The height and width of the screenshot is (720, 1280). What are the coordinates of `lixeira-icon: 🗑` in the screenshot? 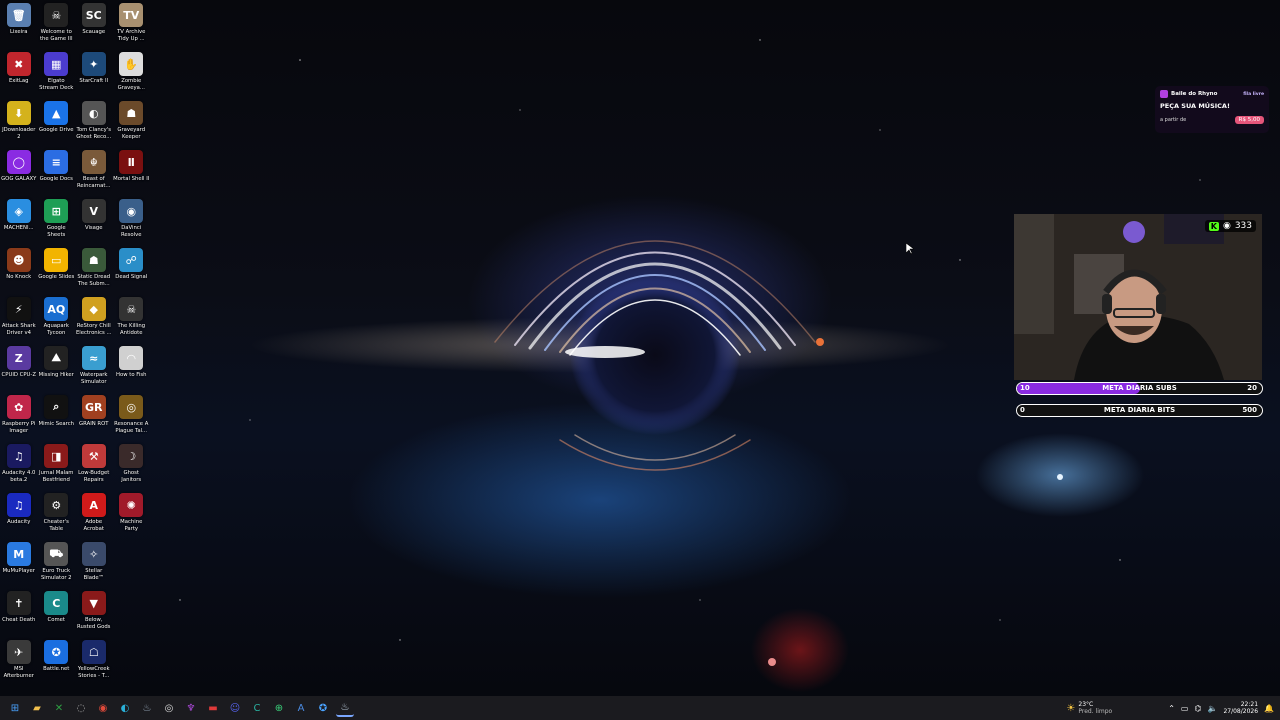 It's located at (18, 15).